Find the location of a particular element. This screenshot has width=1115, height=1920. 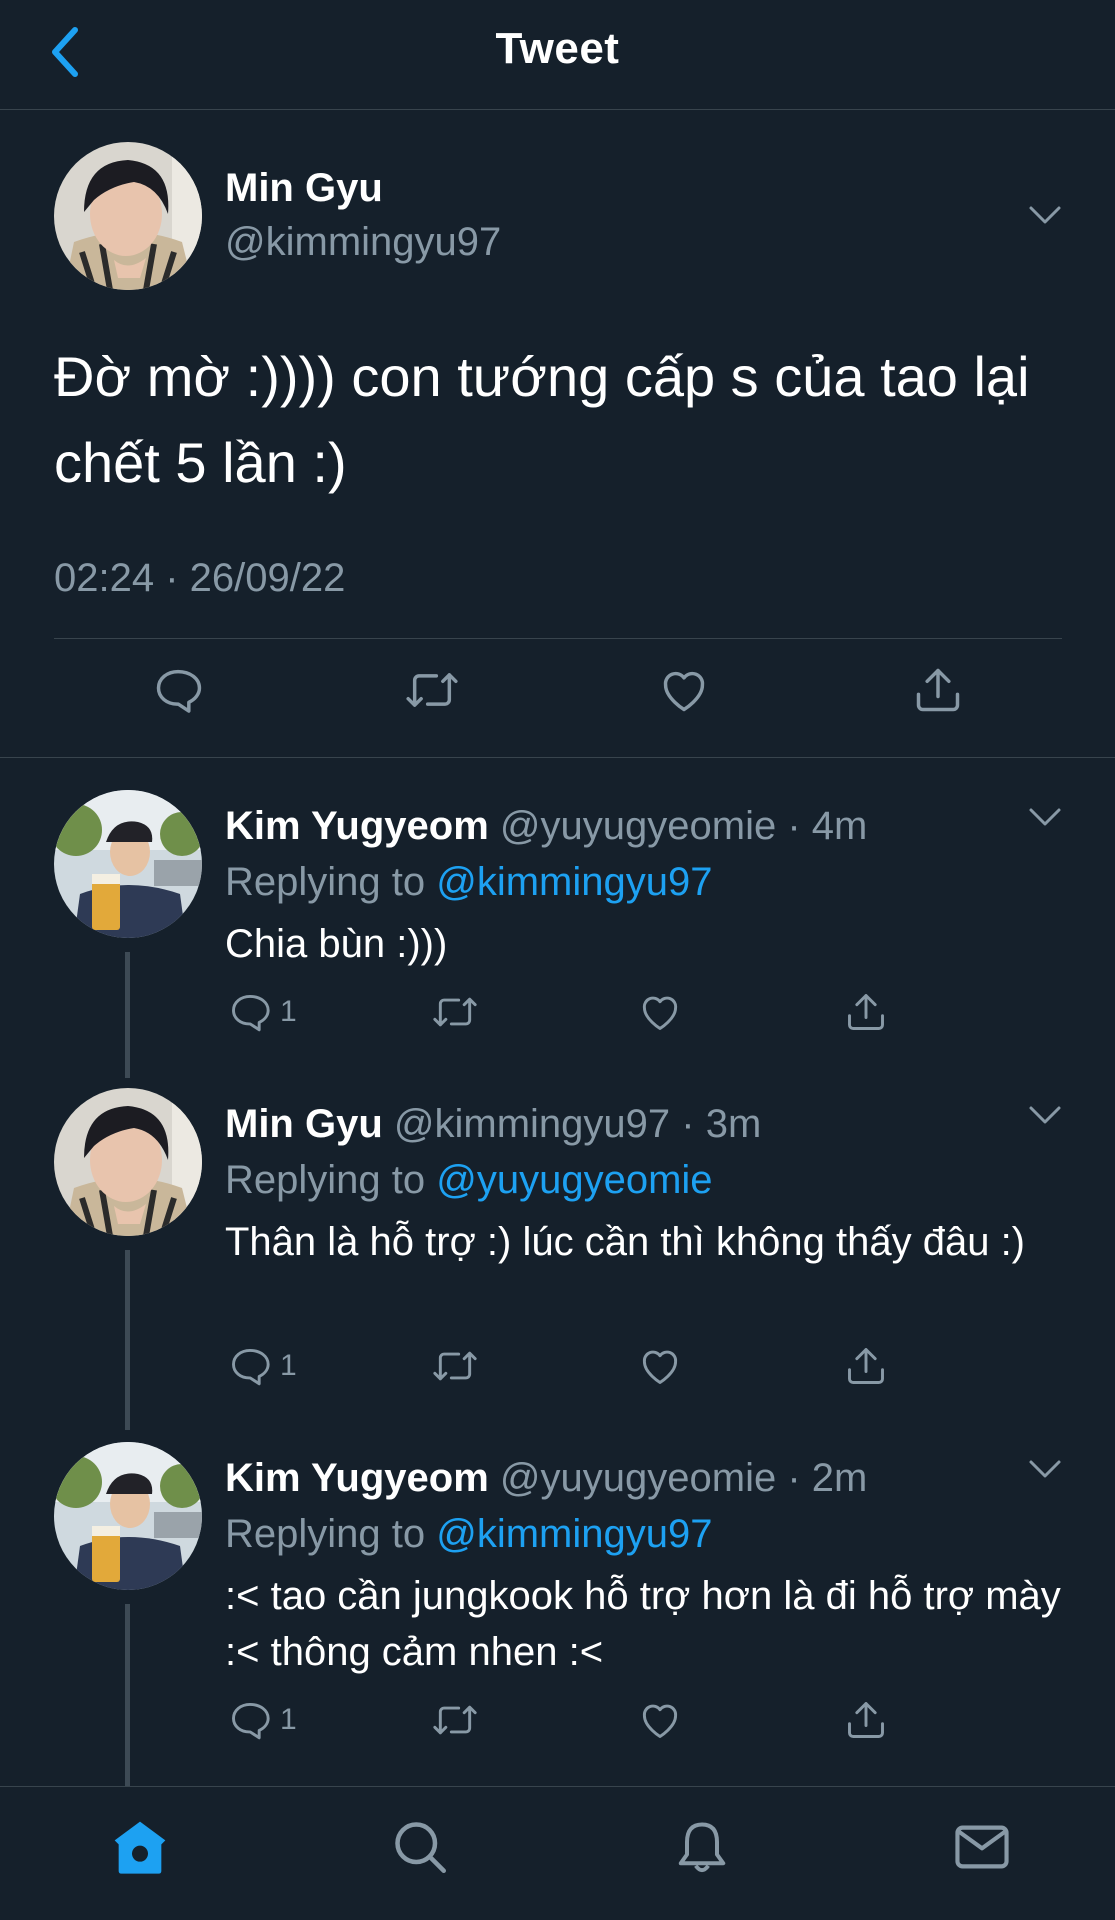

nav-notifications is located at coordinates (702, 1847).